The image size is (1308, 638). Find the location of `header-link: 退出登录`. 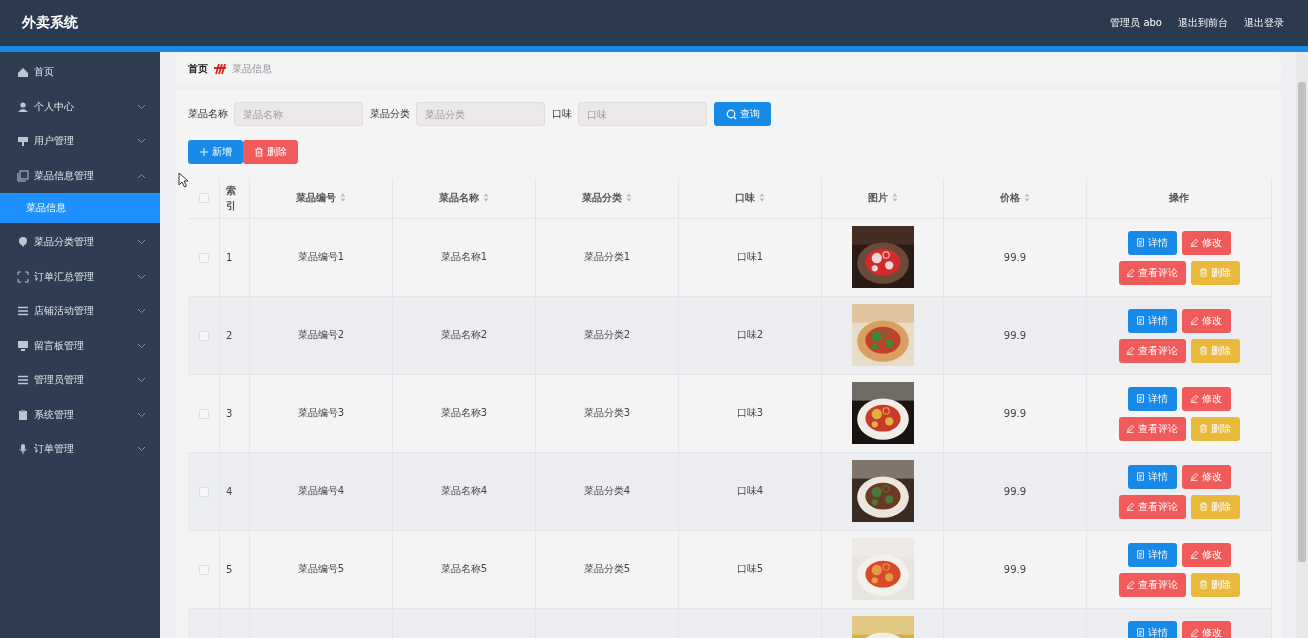

header-link: 退出登录 is located at coordinates (1264, 23).